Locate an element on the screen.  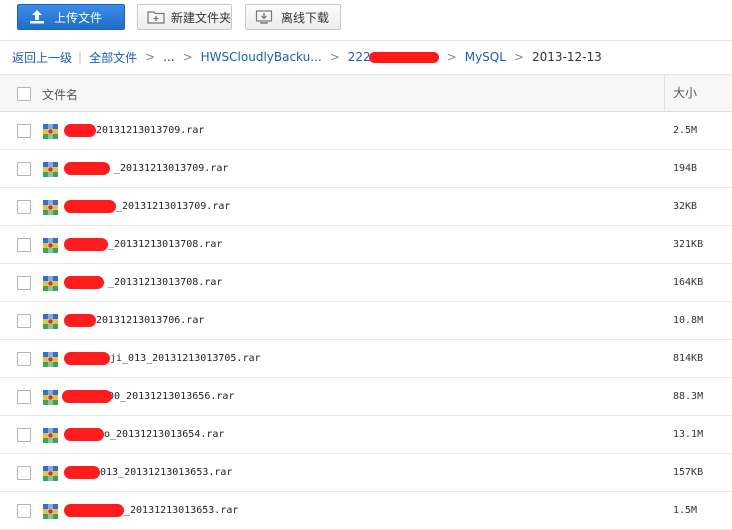
file-size: 10.8M is located at coordinates (688, 320).